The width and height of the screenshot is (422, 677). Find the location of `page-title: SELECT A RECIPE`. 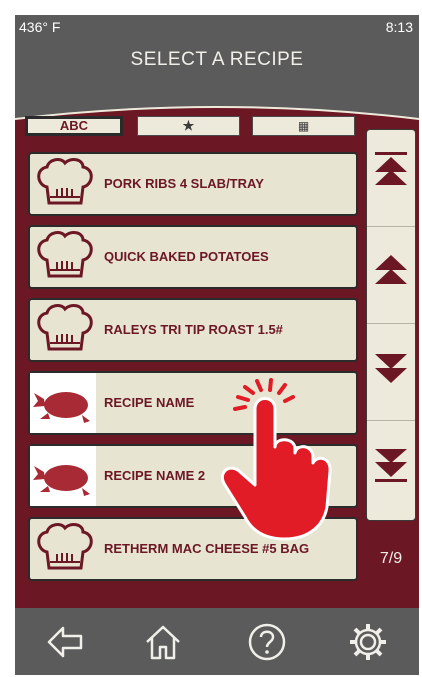

page-title: SELECT A RECIPE is located at coordinates (217, 59).